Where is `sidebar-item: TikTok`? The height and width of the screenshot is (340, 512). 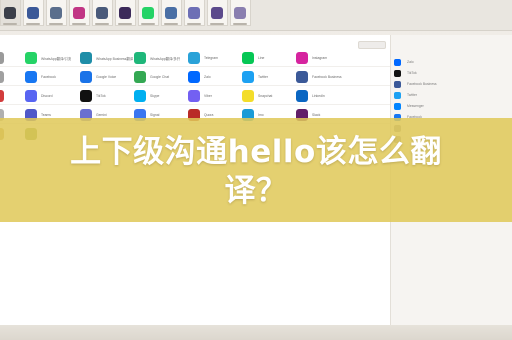 sidebar-item: TikTok is located at coordinates (451, 73).